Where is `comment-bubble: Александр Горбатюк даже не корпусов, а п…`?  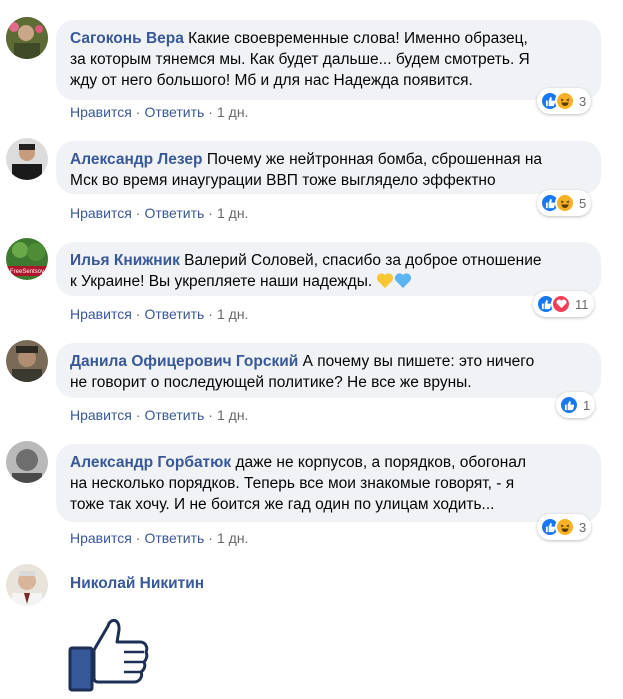
comment-bubble: Александр Горбатюк даже не корпусов, а п… is located at coordinates (328, 483).